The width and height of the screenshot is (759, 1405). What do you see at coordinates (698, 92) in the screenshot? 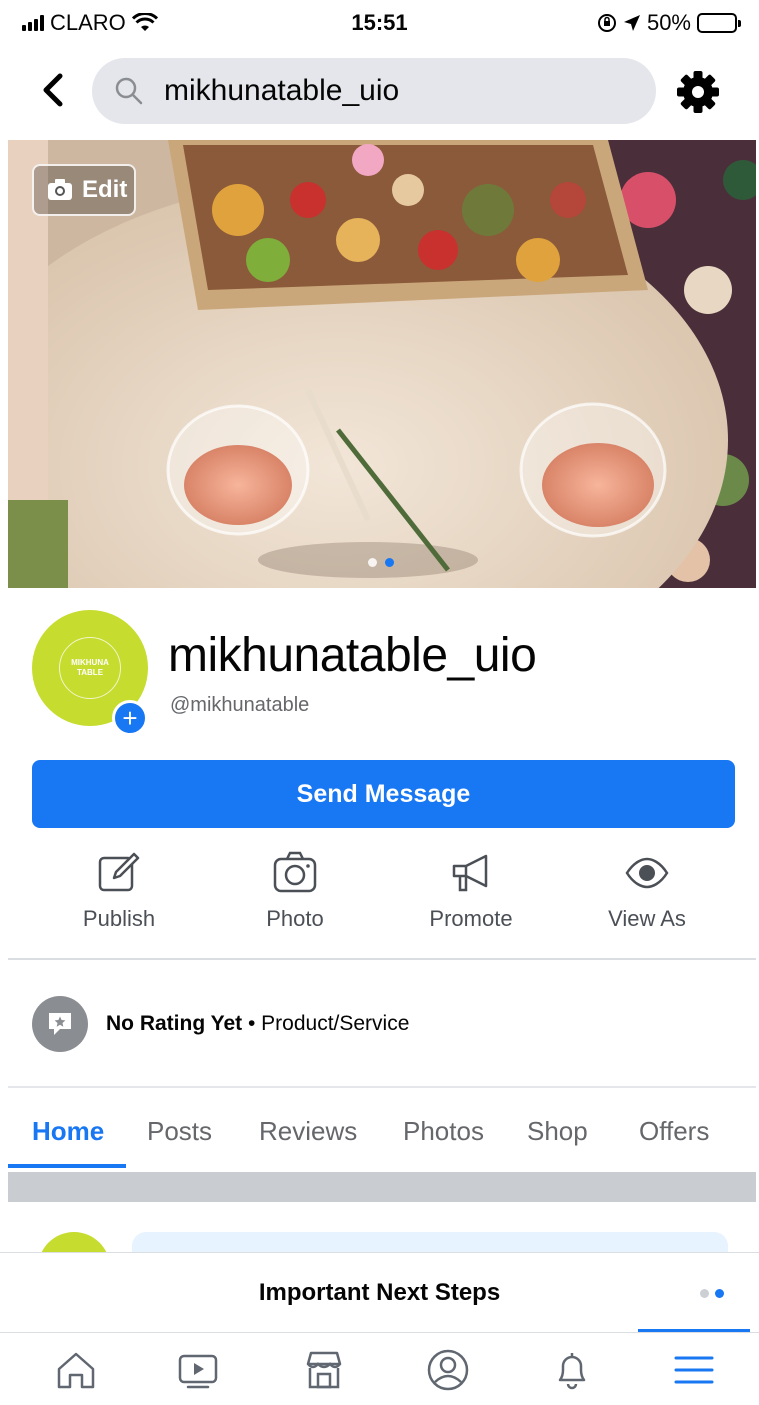
I see `gear-icon` at bounding box center [698, 92].